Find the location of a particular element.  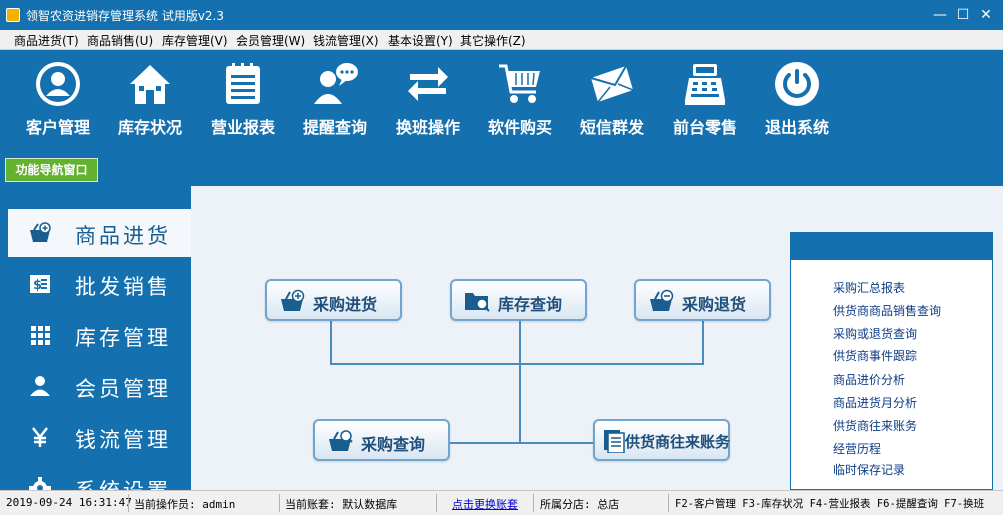

menu-settings: 基本设置(Y) is located at coordinates (420, 40).